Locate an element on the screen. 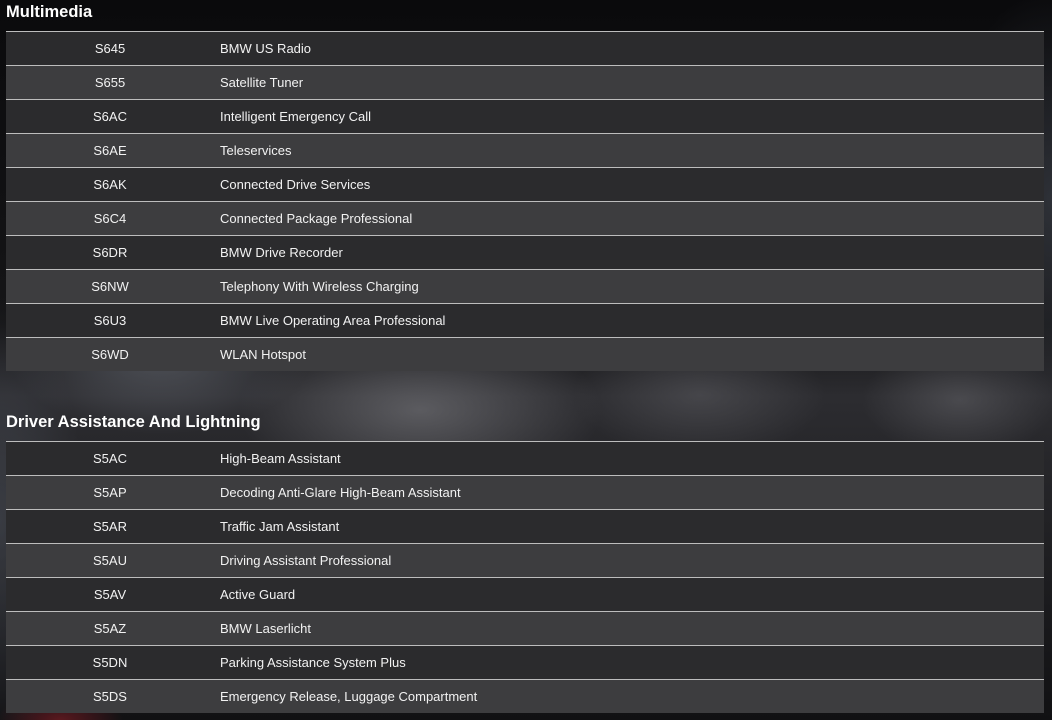 Image resolution: width=1052 pixels, height=720 pixels. option-code: S5AV is located at coordinates (110, 594).